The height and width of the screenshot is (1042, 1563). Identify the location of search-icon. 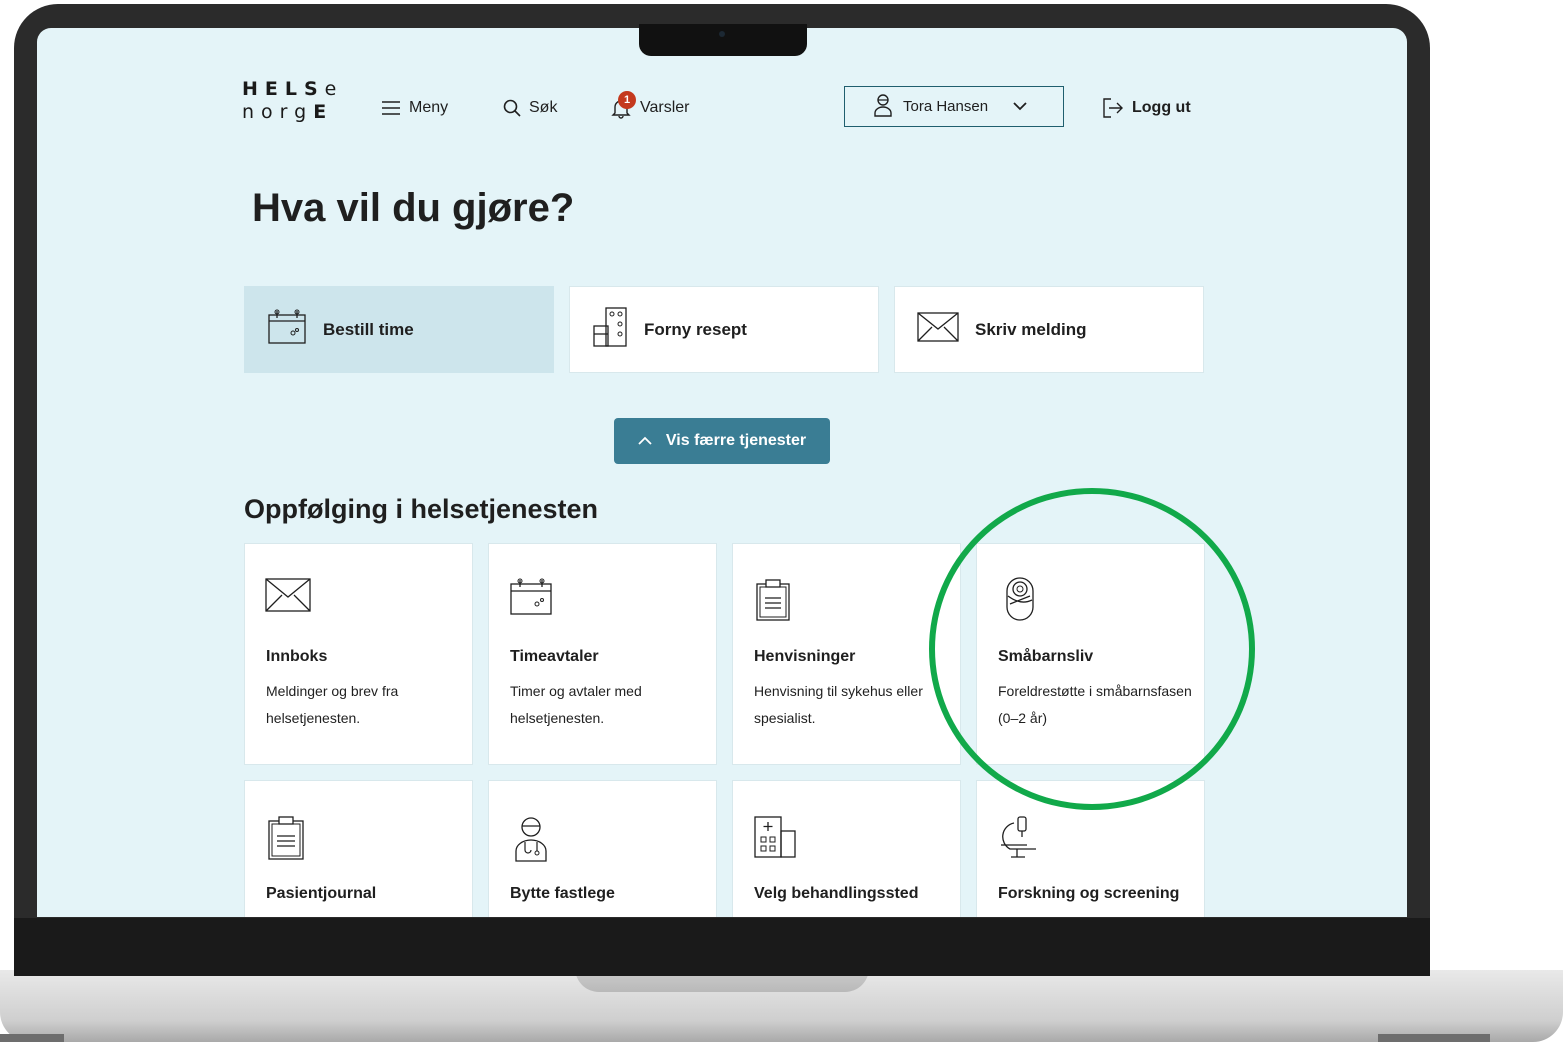
(512, 108).